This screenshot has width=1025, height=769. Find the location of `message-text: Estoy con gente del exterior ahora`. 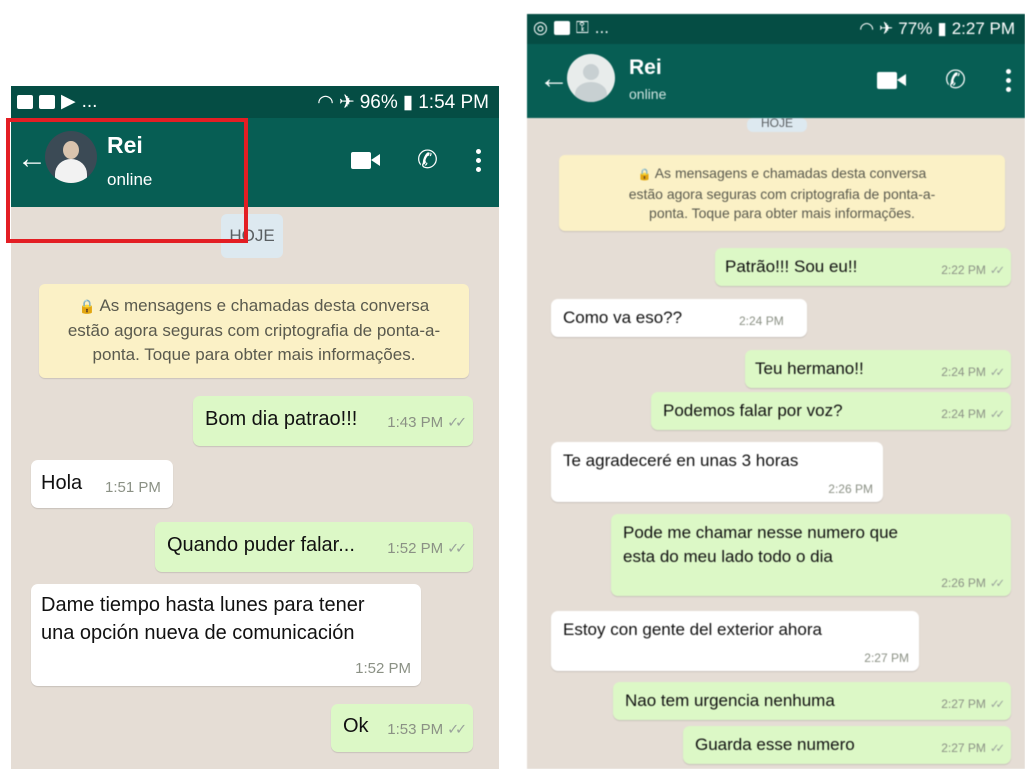

message-text: Estoy con gente del exterior ahora is located at coordinates (692, 629).